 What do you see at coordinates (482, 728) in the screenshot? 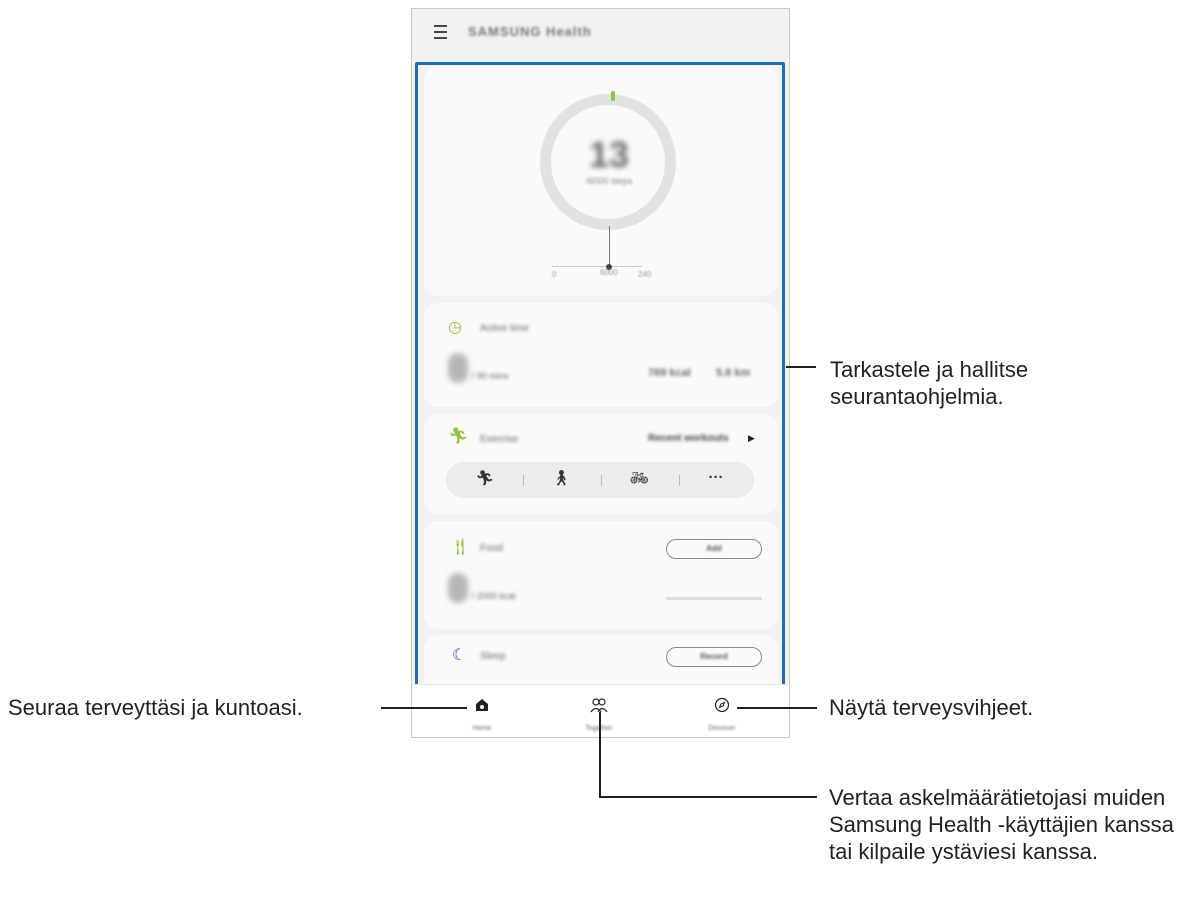
I see `nav-home-label: Home` at bounding box center [482, 728].